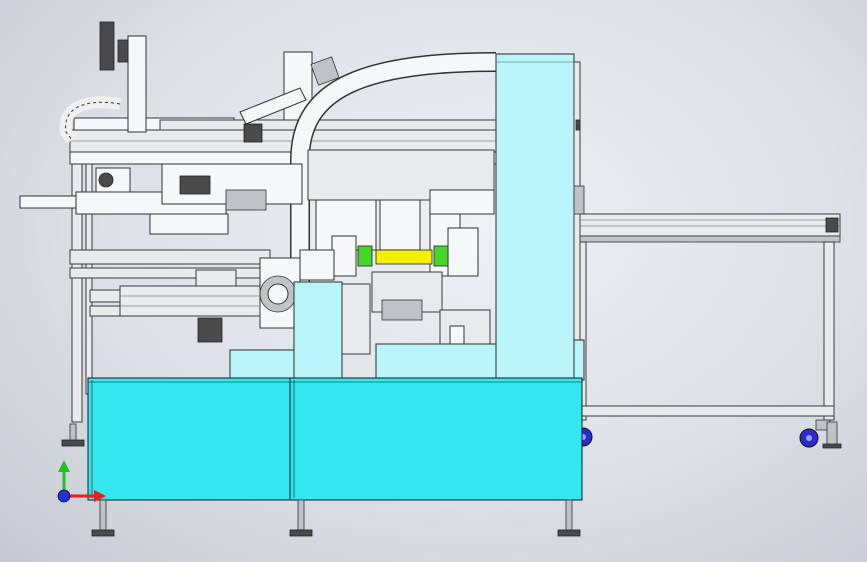 The image size is (867, 562). What do you see at coordinates (189, 439) in the screenshot?
I see `cabinet-left` at bounding box center [189, 439].